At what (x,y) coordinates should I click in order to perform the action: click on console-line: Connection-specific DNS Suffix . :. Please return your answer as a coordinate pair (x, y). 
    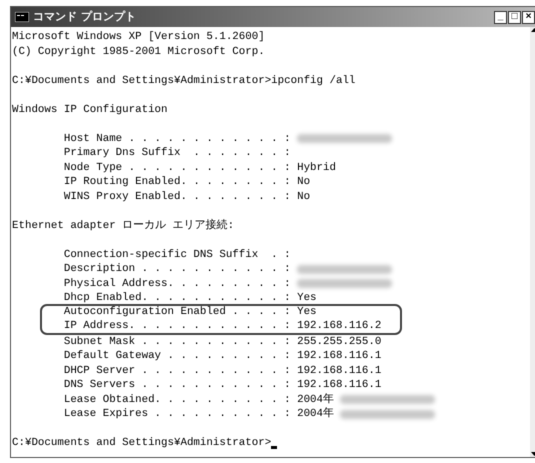
    Looking at the image, I should click on (176, 255).